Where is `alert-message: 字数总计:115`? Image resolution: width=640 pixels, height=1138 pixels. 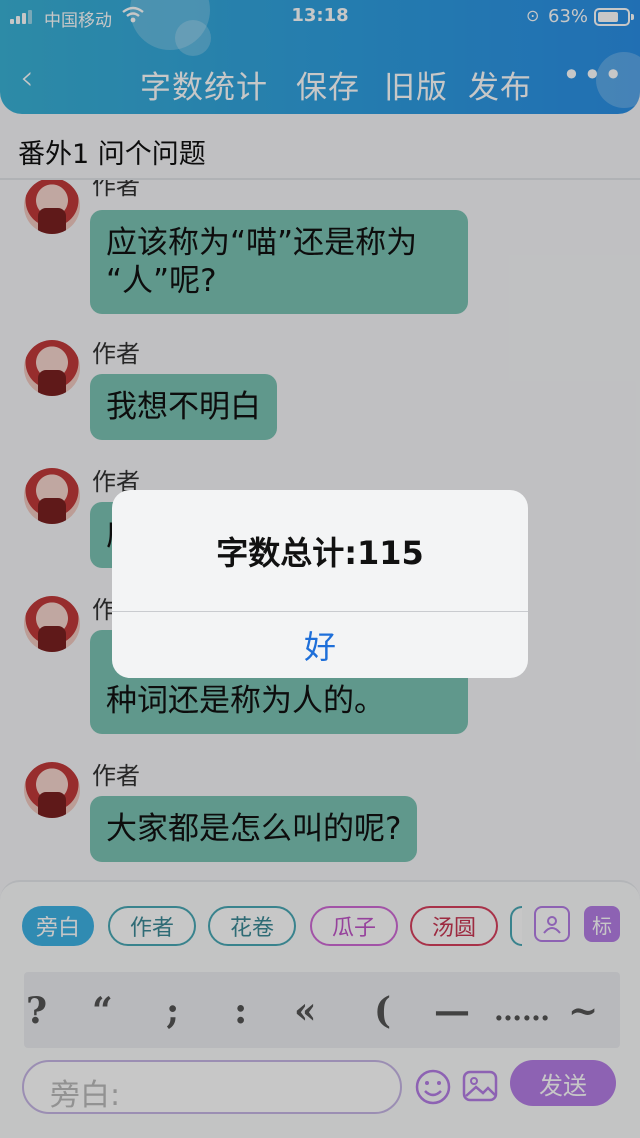
alert-message: 字数总计:115 is located at coordinates (320, 553).